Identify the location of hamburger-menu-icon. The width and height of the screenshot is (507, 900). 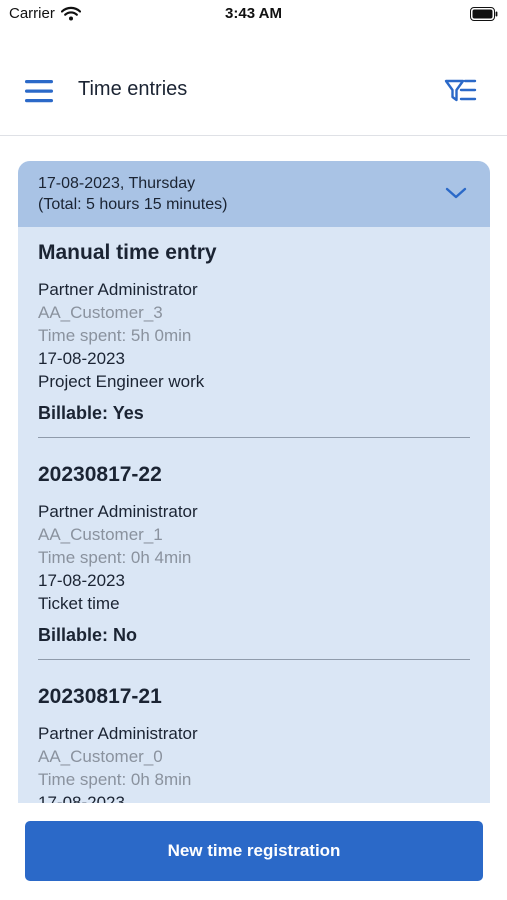
(40, 91).